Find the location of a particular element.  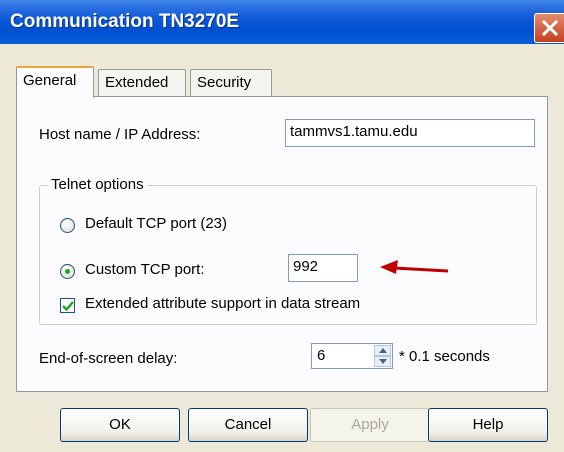

custom-port-label: Custom TCP port: is located at coordinates (145, 269).